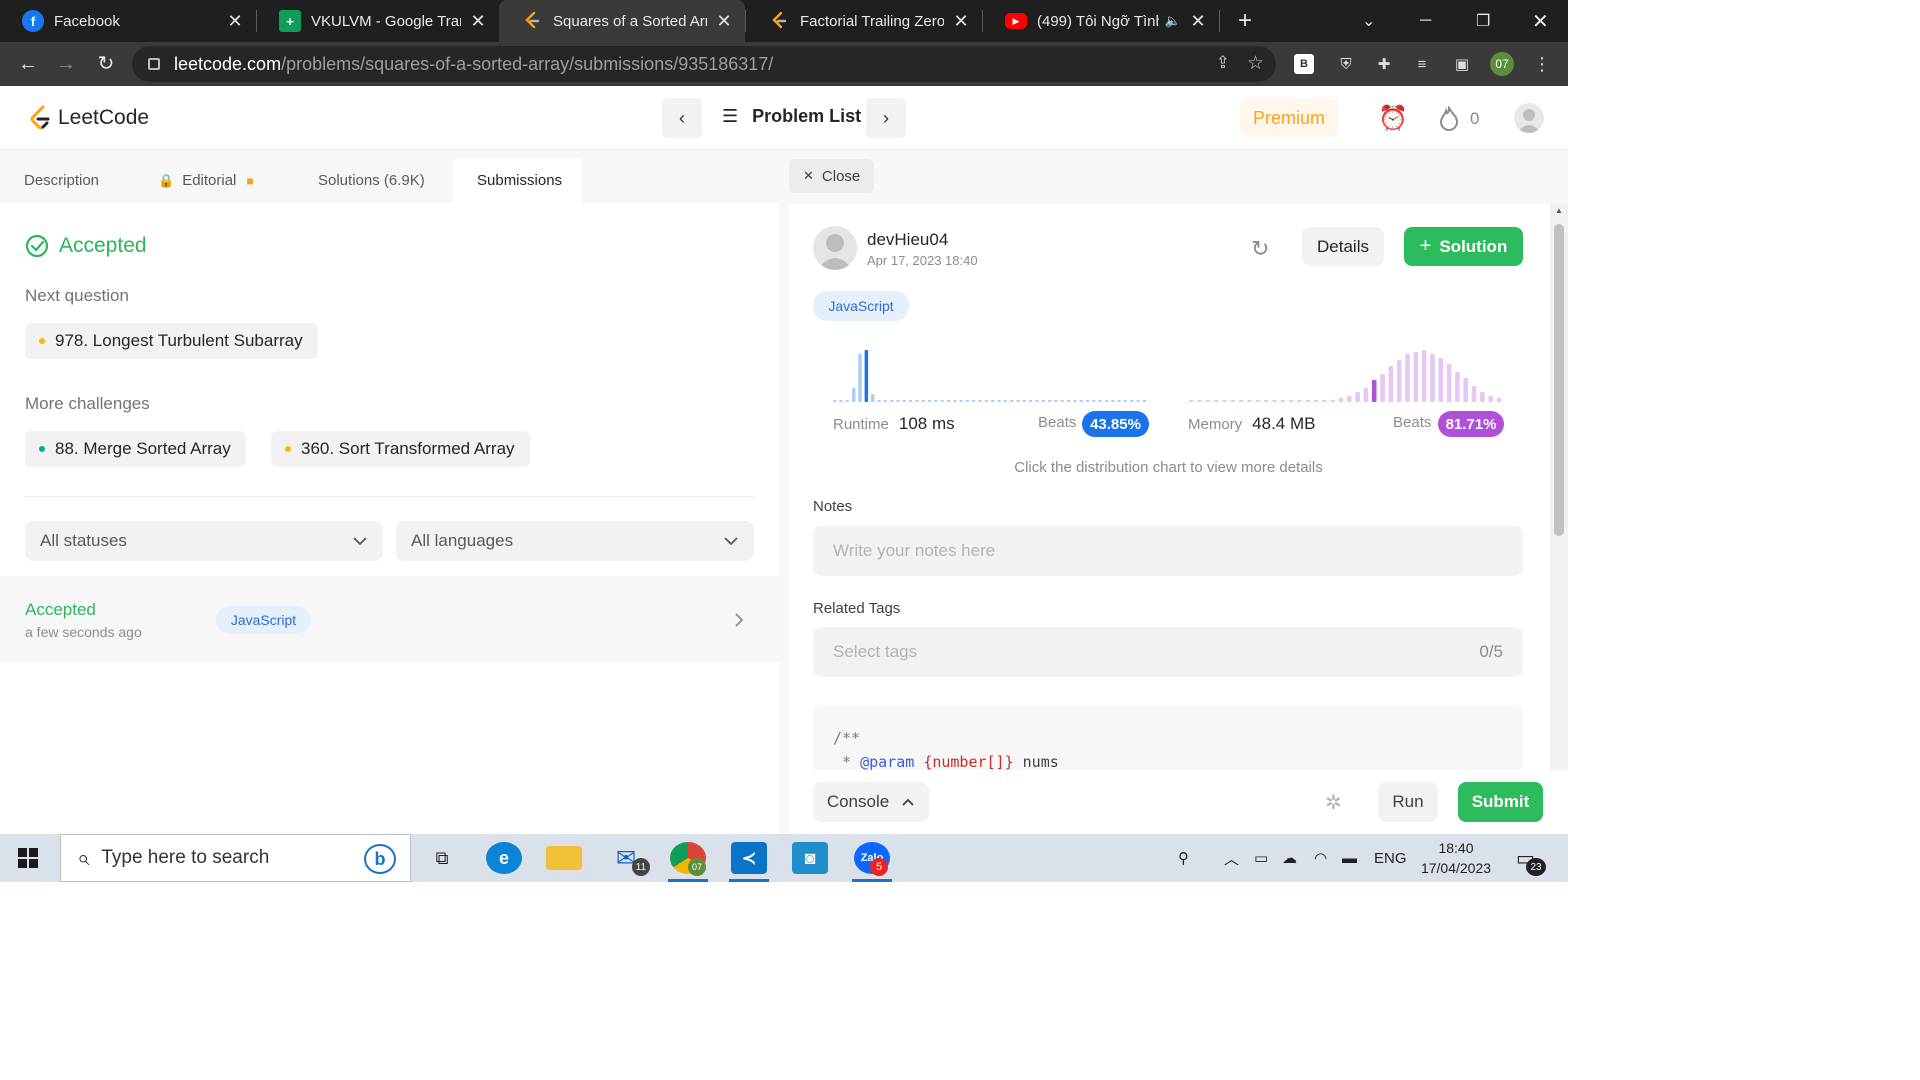 The width and height of the screenshot is (1920, 1080). What do you see at coordinates (517, 180) in the screenshot?
I see `tab-submissions: Submissions` at bounding box center [517, 180].